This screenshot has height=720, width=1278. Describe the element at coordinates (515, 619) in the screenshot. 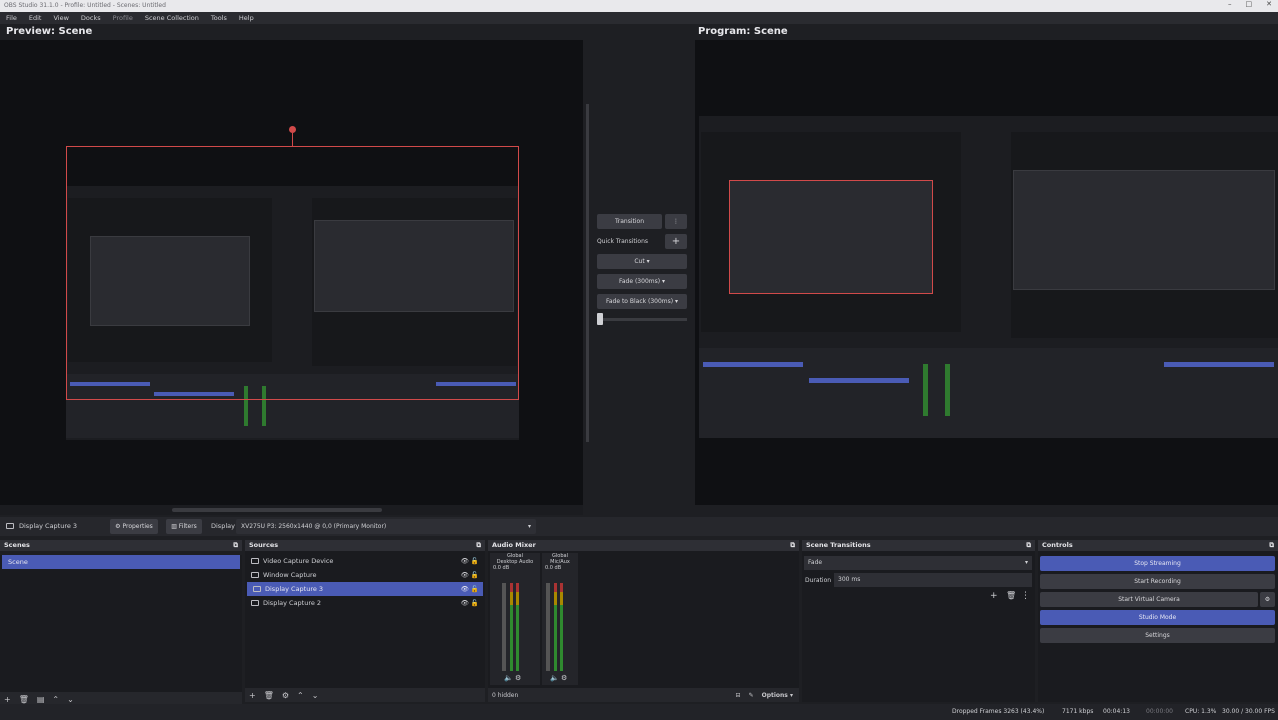

I see `channel-desktop-audio: Global Desktop Audio 0.0 dB 🔈 ⚙` at that location.